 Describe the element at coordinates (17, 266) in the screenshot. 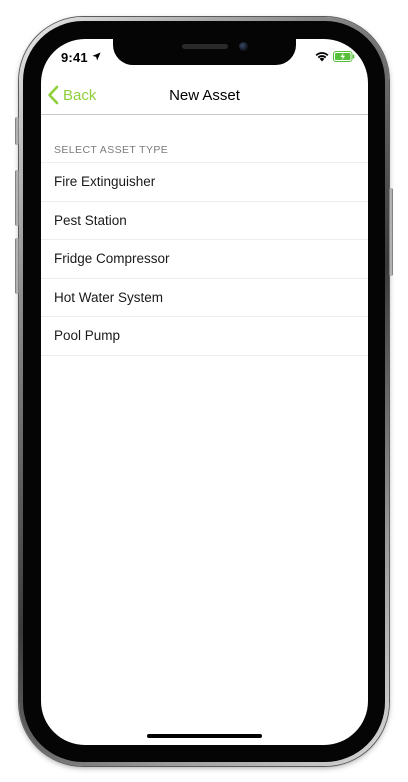

I see `volume-down-button` at that location.